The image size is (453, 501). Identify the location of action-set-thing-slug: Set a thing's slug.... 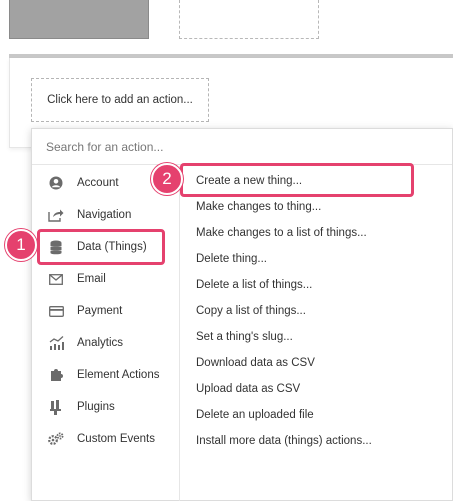
(244, 337).